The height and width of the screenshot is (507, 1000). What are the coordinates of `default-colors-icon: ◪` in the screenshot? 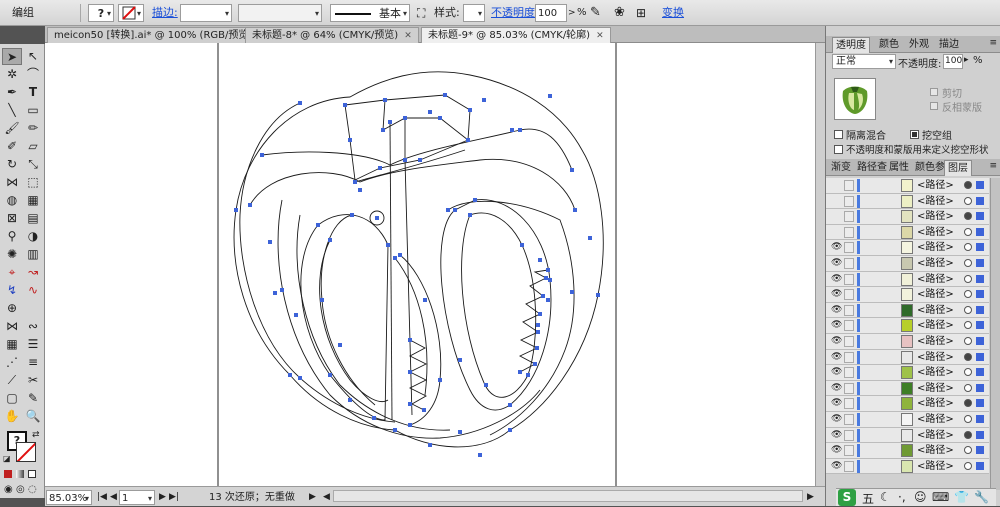 It's located at (7, 458).